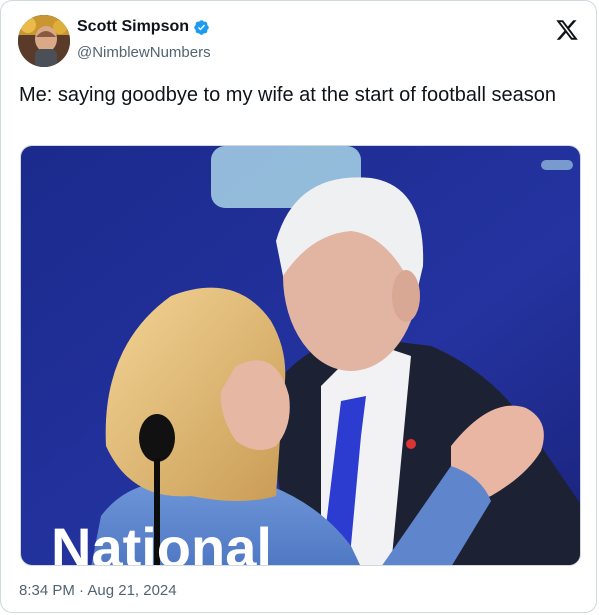  What do you see at coordinates (201, 27) in the screenshot?
I see `verified-check-icon` at bounding box center [201, 27].